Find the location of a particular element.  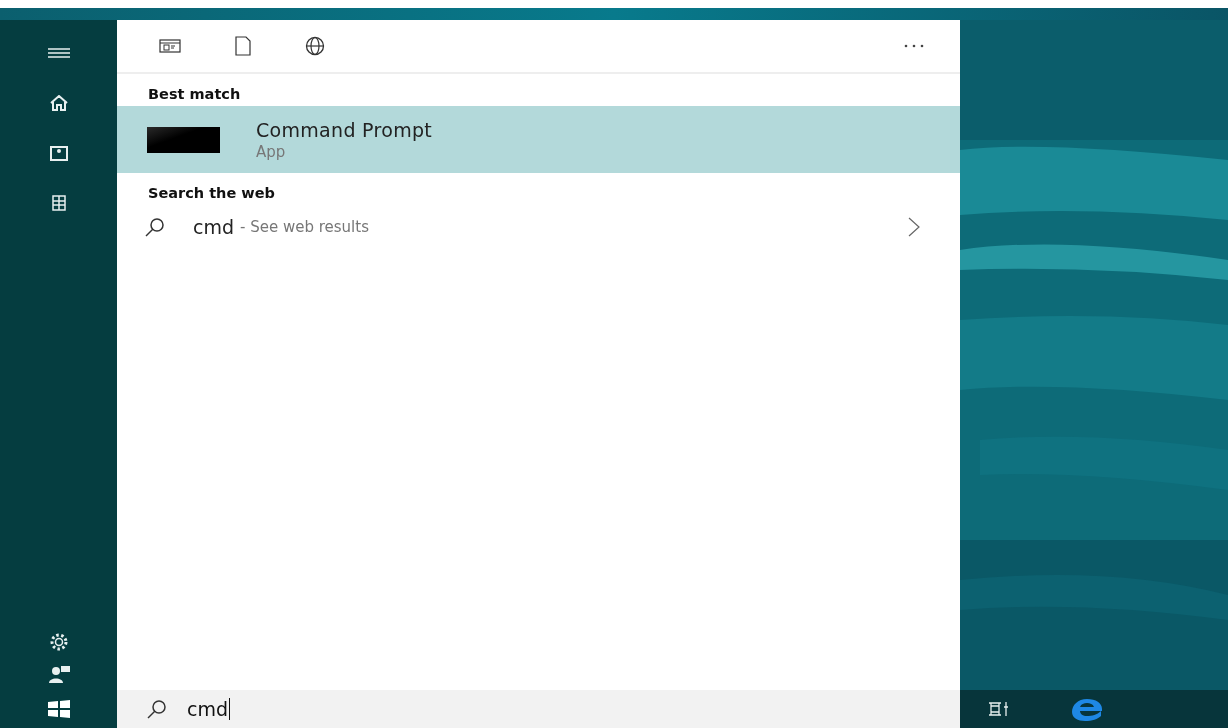

document-icon is located at coordinates (243, 46).